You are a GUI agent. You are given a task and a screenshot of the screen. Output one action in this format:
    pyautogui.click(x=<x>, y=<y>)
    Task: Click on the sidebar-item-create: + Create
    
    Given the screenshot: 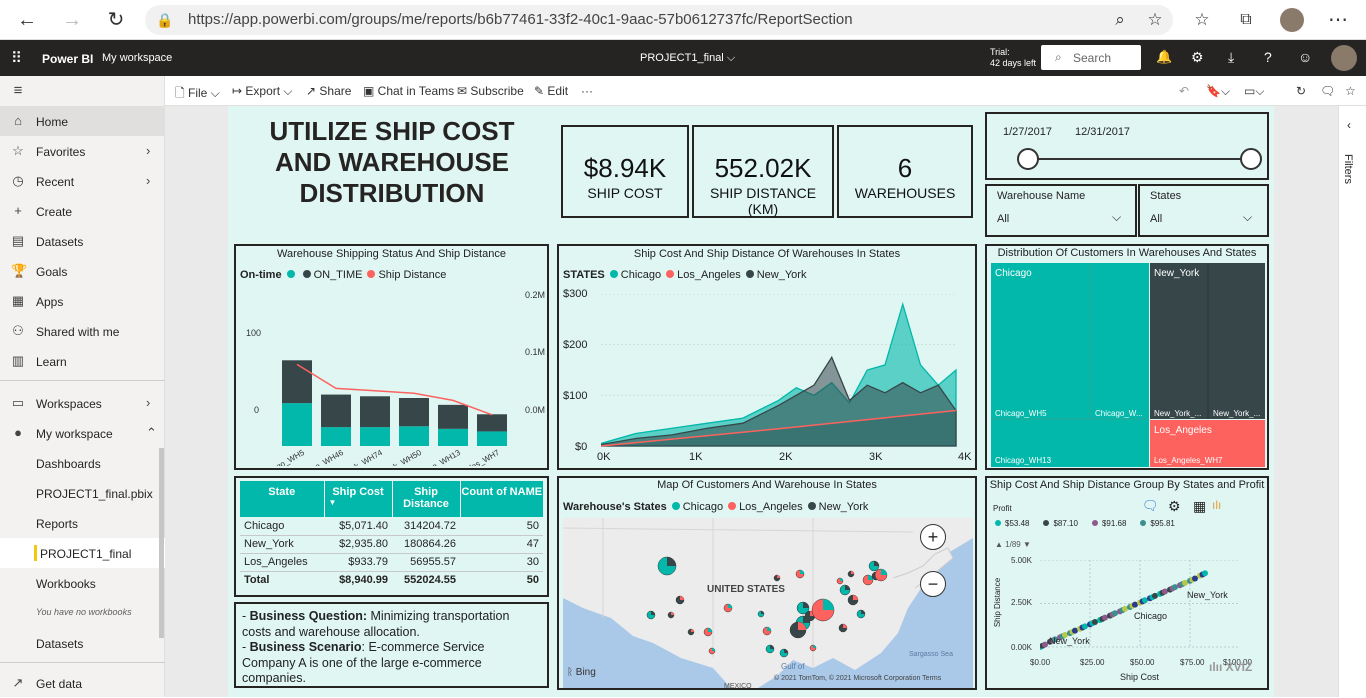 What is the action you would take?
    pyautogui.click(x=82, y=211)
    